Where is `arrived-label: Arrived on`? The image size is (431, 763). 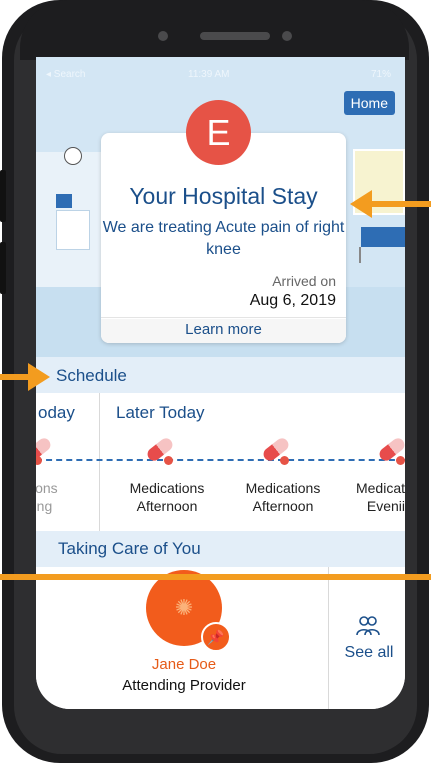
arrived-label: Arrived on is located at coordinates (304, 281).